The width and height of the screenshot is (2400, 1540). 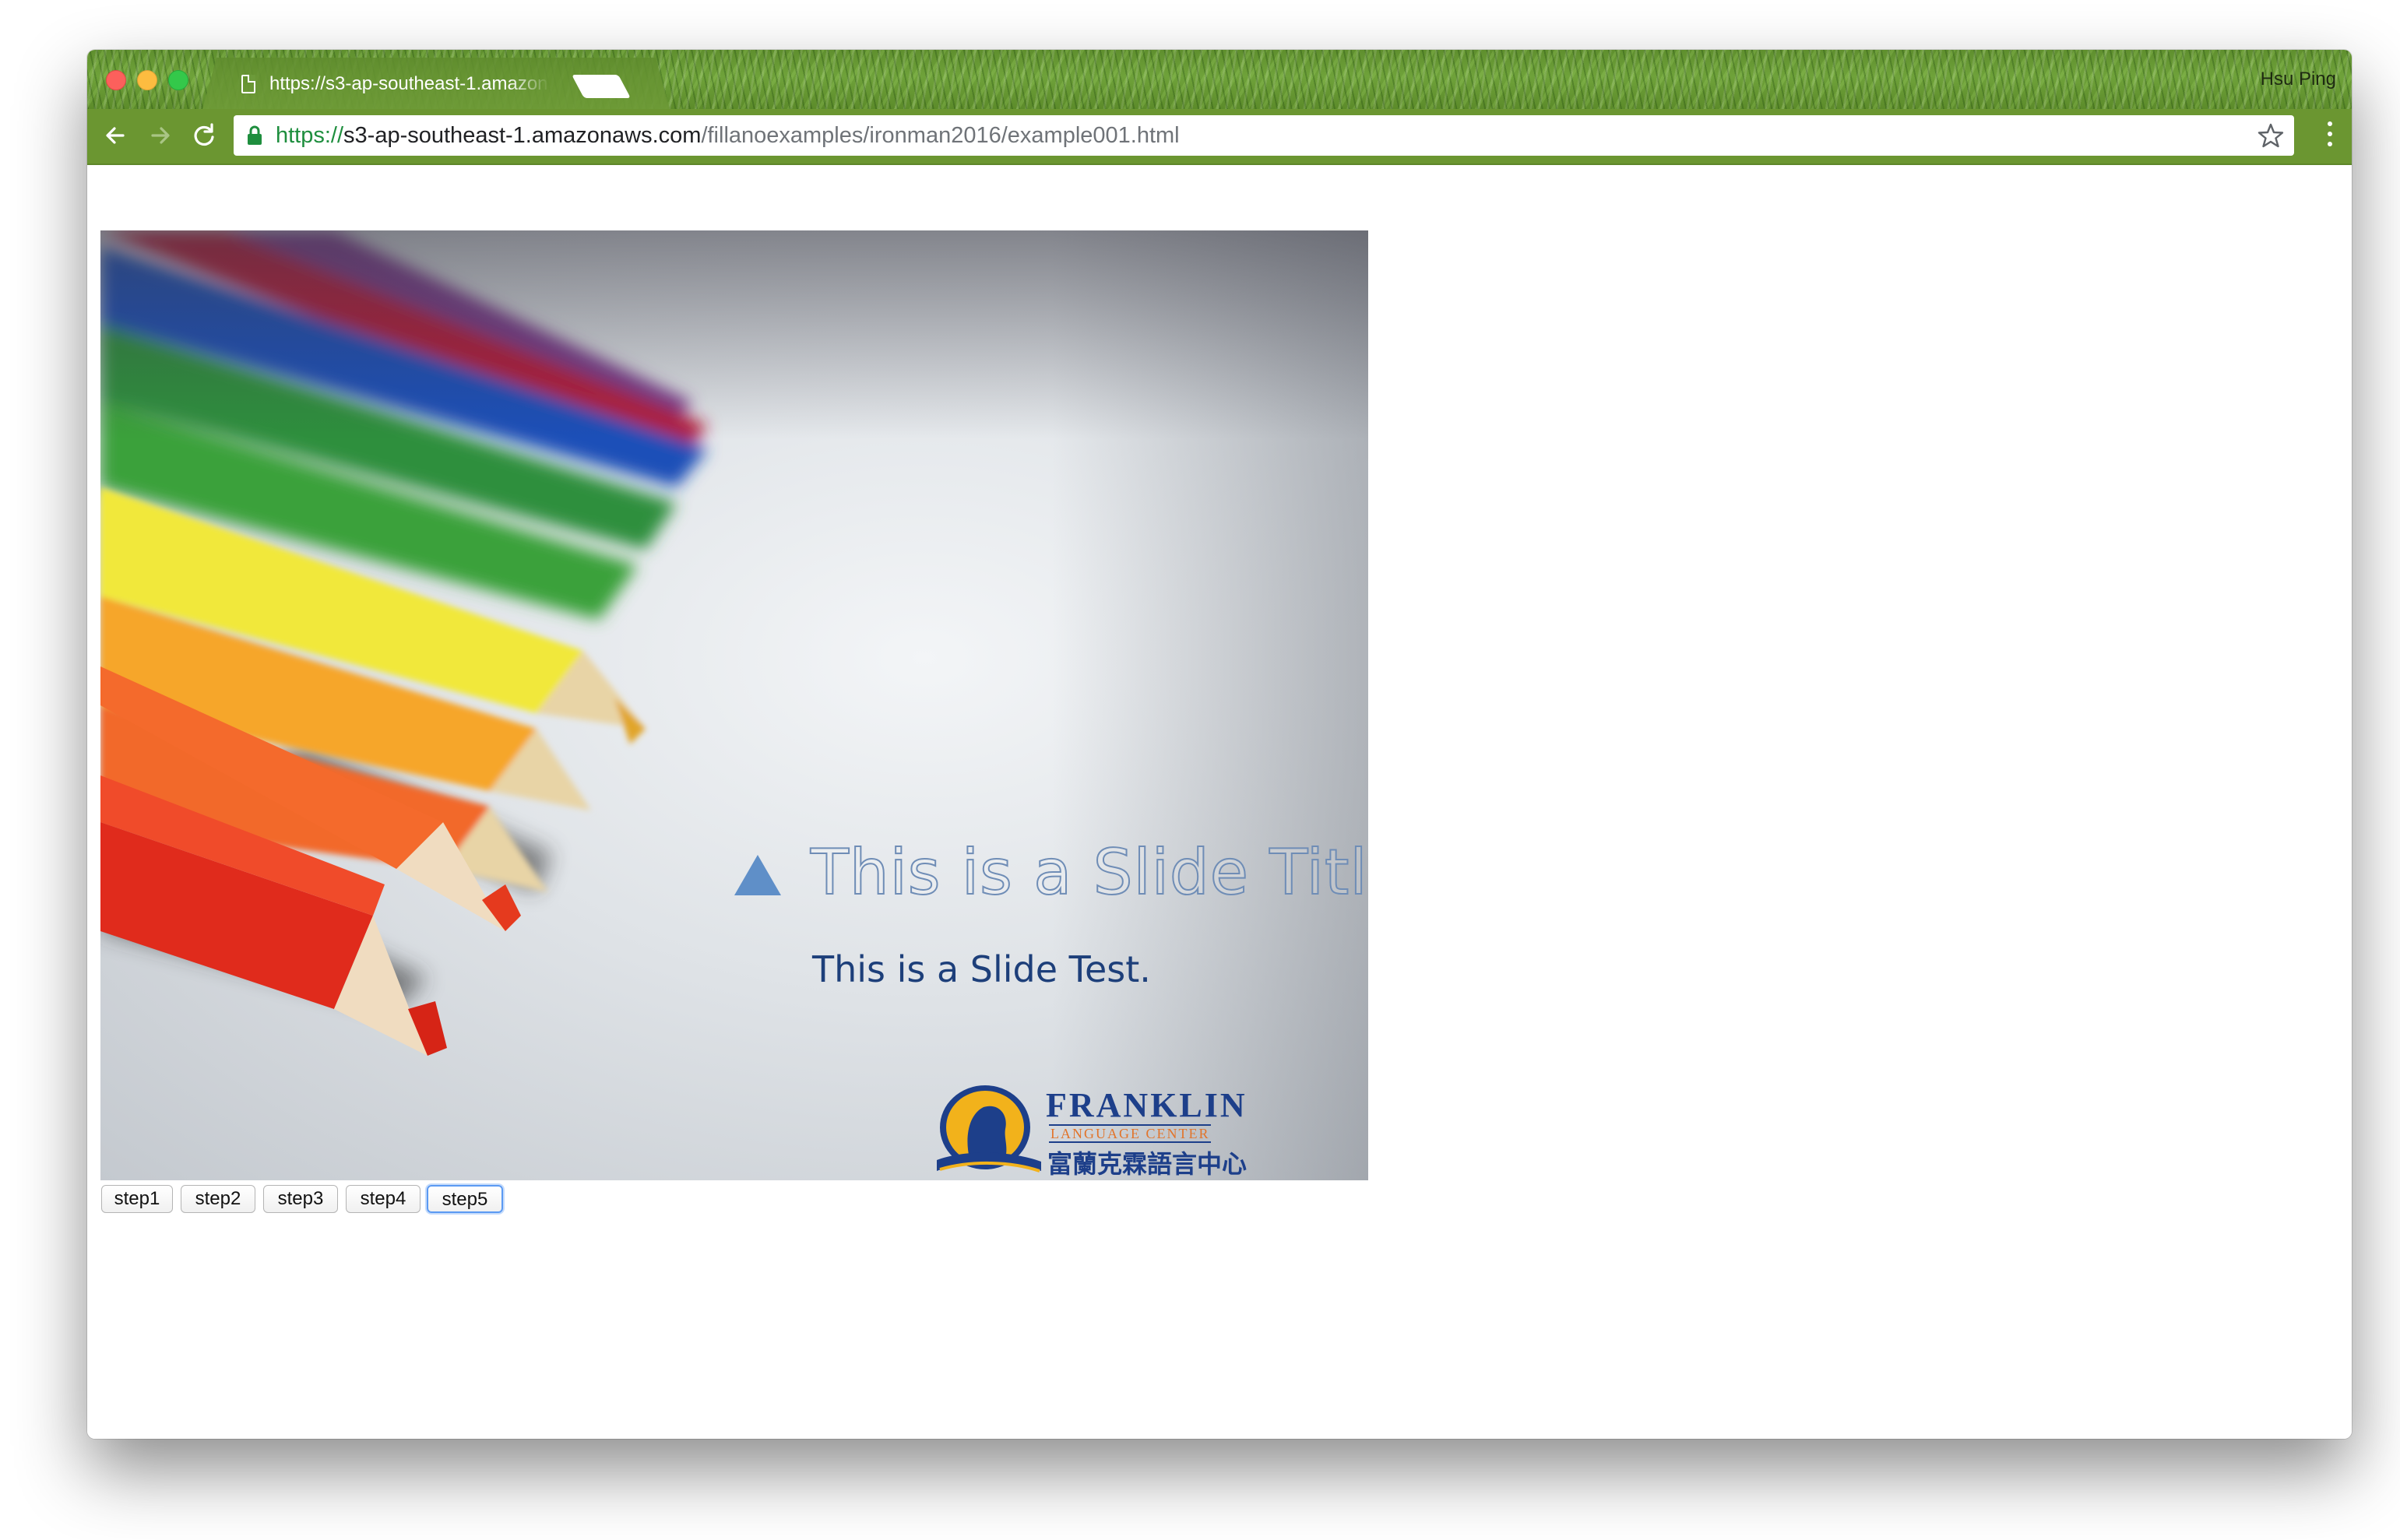 I want to click on forward-button, so click(x=160, y=135).